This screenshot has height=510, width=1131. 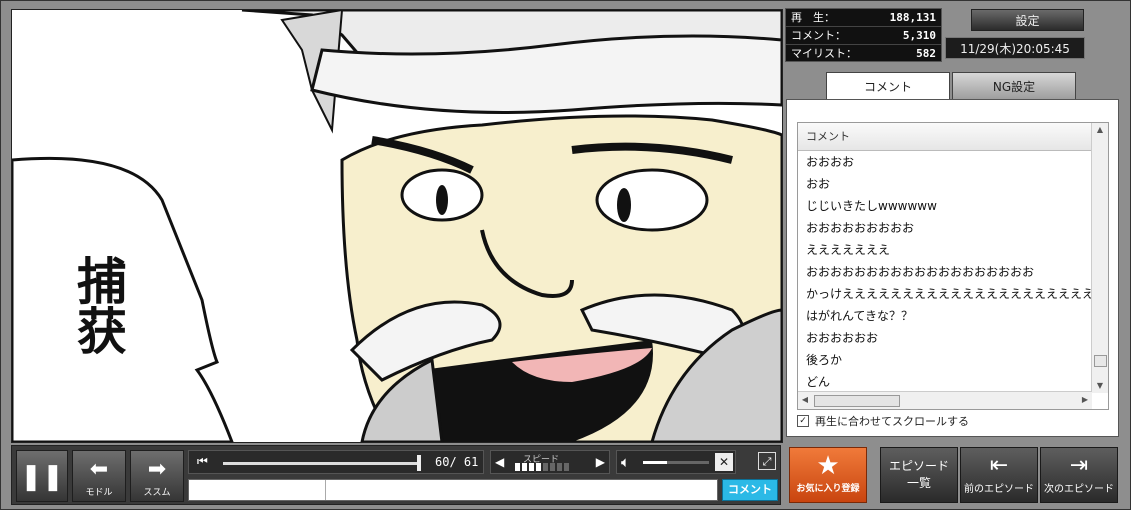 I want to click on episode-list-label-2: 一覧, so click(x=918, y=483).